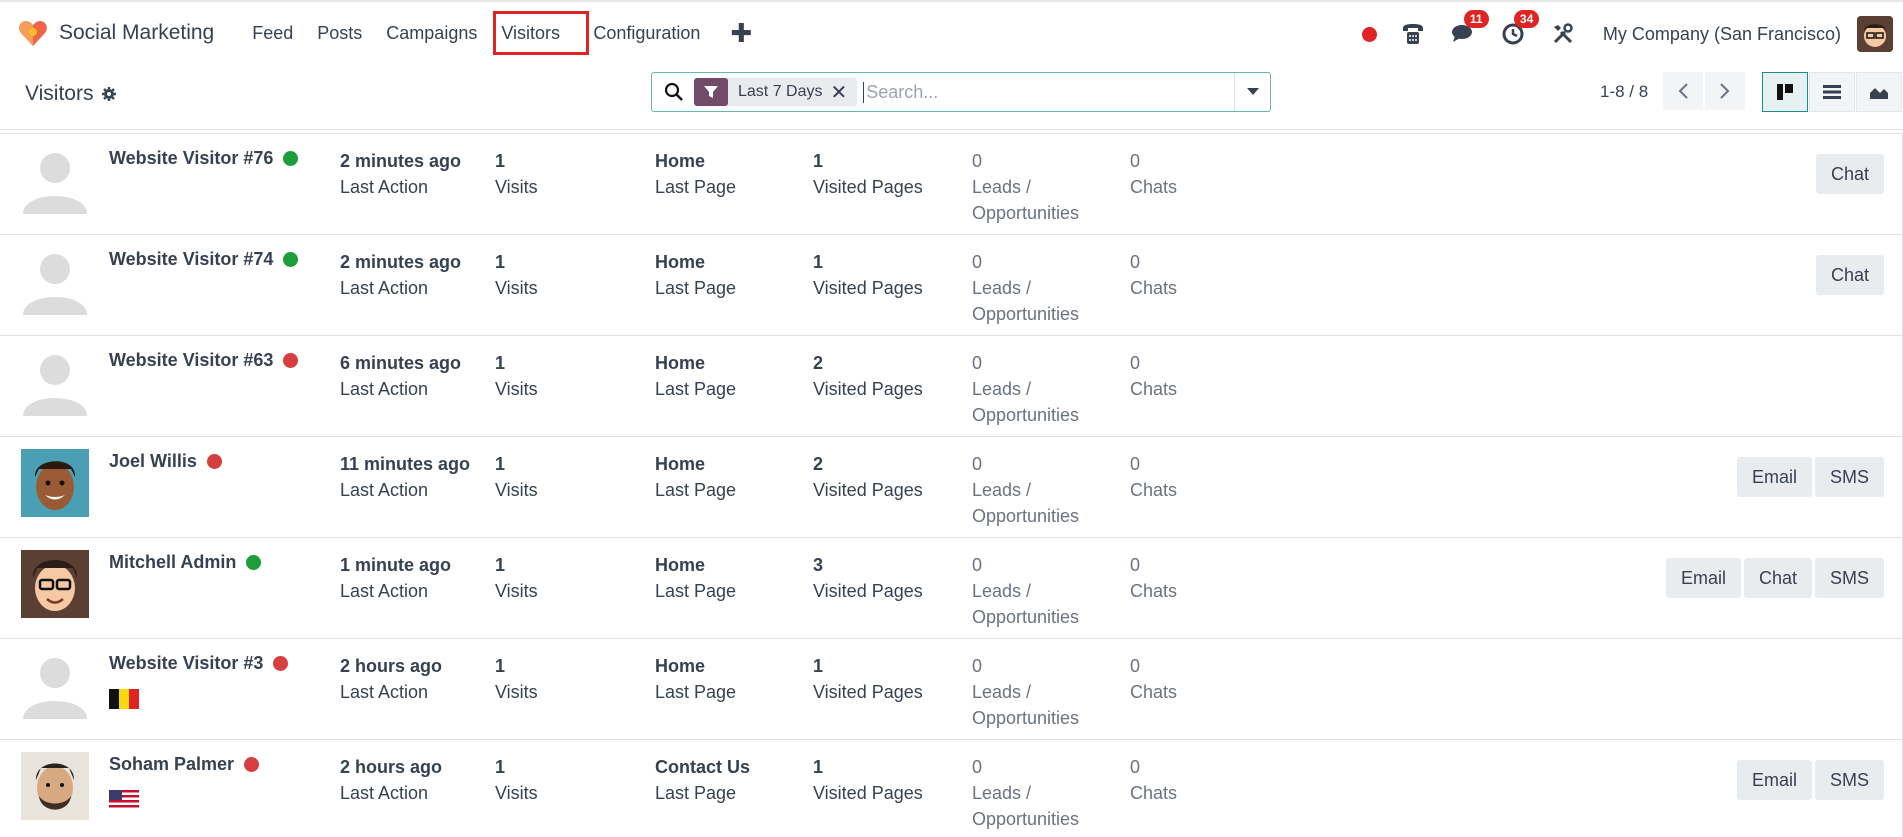  Describe the element at coordinates (1563, 34) in the screenshot. I see `tools-icon` at that location.